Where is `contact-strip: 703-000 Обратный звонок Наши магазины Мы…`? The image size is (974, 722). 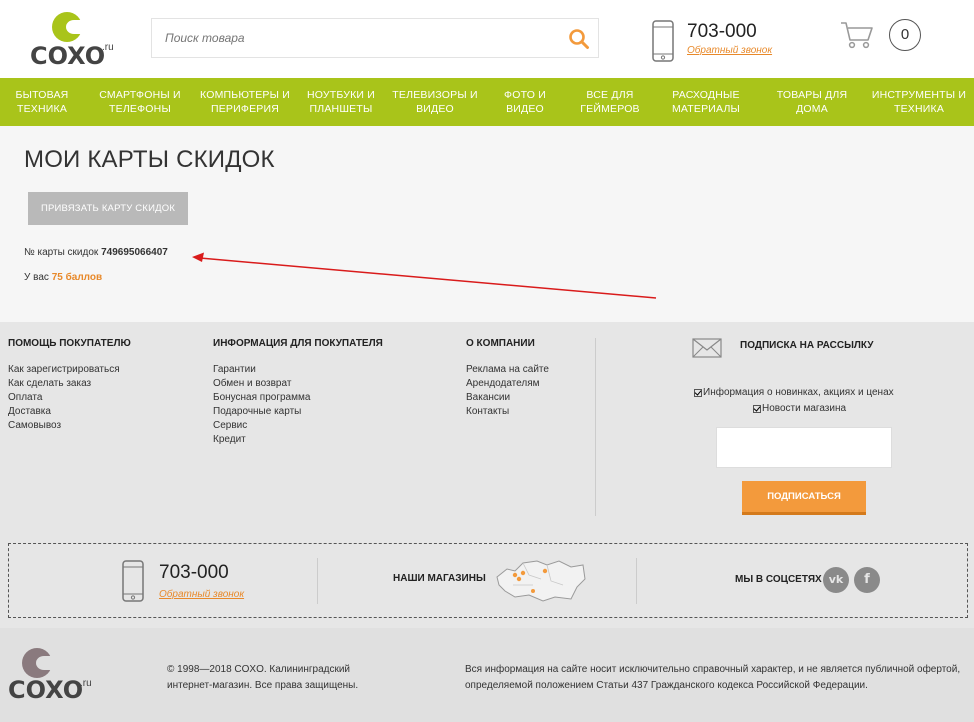
contact-strip: 703-000 Обратный звонок Наши магазины Мы… is located at coordinates (488, 580).